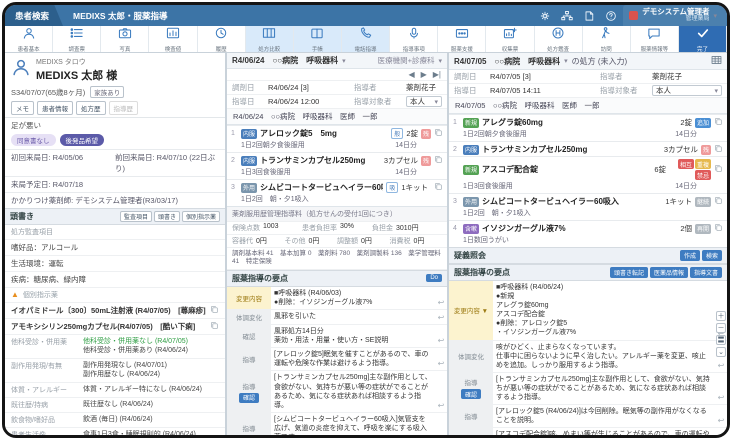 Image resolution: width=732 pixels, height=440 pixels. Describe the element at coordinates (424, 74) in the screenshot. I see `next-record-button: ▶` at that location.